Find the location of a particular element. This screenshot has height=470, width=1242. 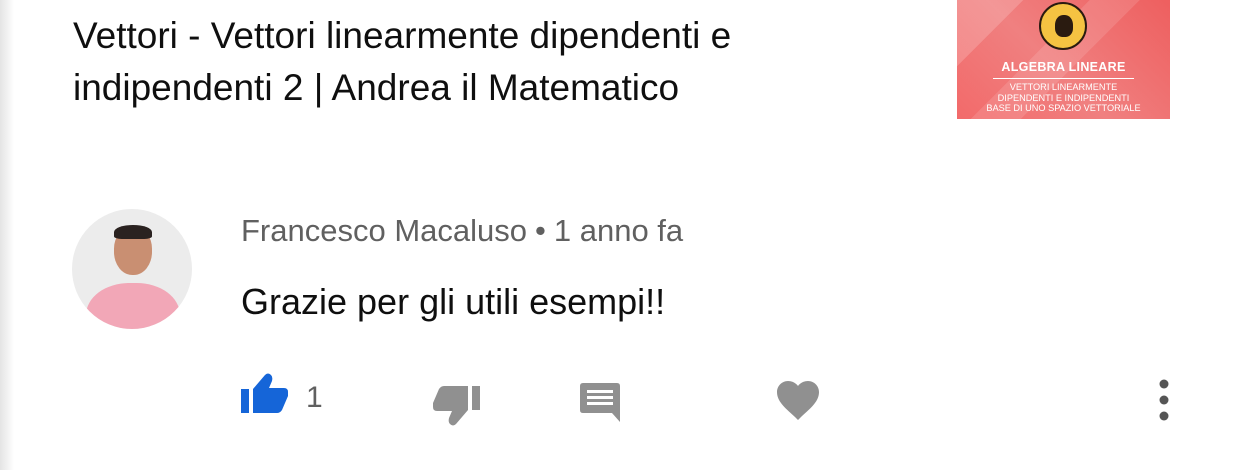

heart-icon is located at coordinates (798, 400).